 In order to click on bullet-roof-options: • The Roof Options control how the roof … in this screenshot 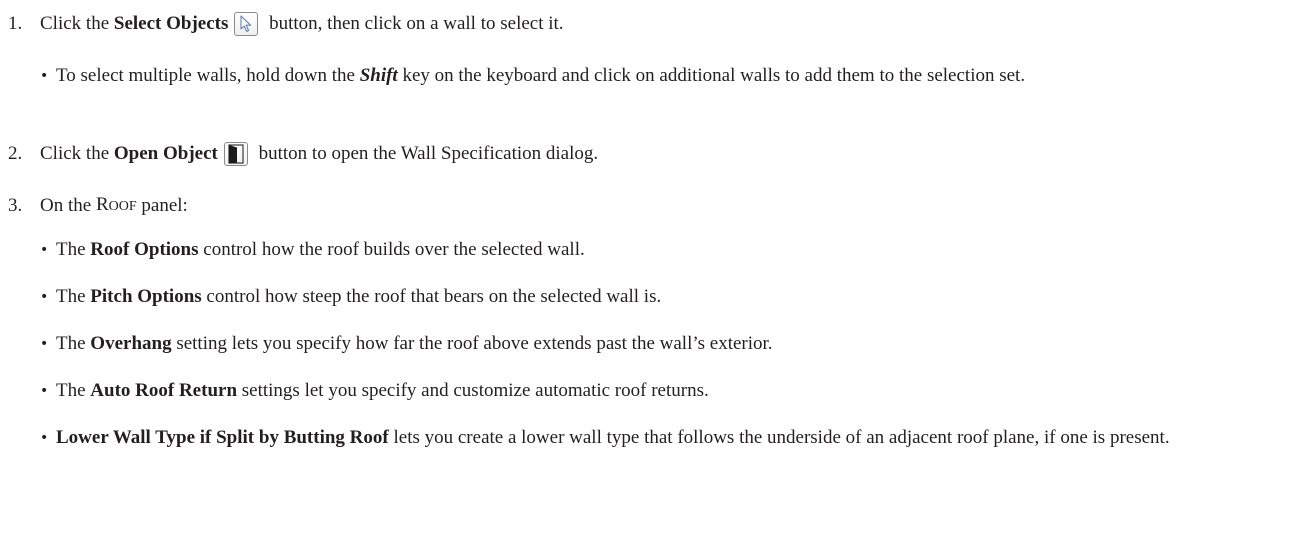, I will do `click(312, 249)`.